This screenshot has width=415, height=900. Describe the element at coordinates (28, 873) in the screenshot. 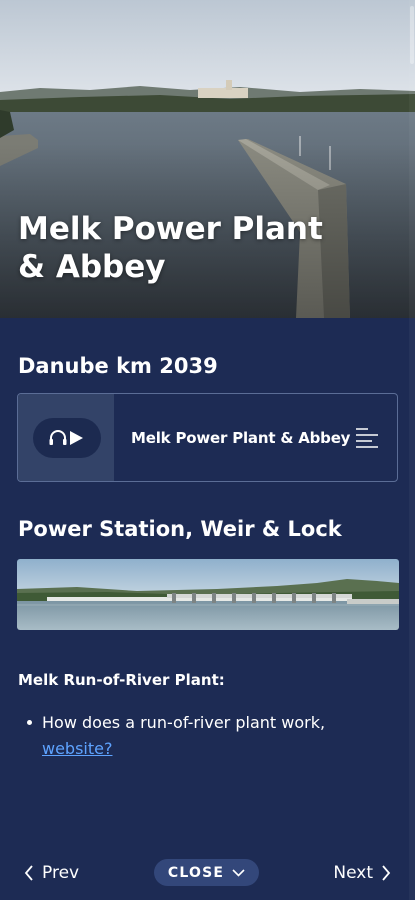

I see `chevron-left-icon` at that location.